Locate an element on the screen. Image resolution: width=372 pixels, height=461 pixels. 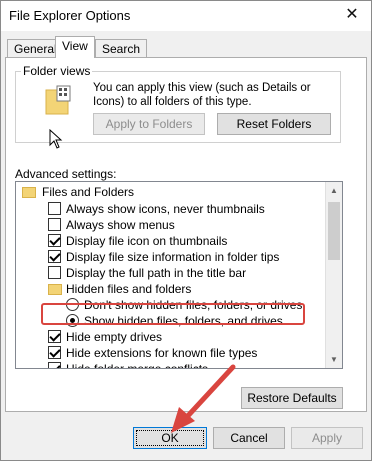
vertical-scrollbar: ▲ ▼ is located at coordinates (333, 275).